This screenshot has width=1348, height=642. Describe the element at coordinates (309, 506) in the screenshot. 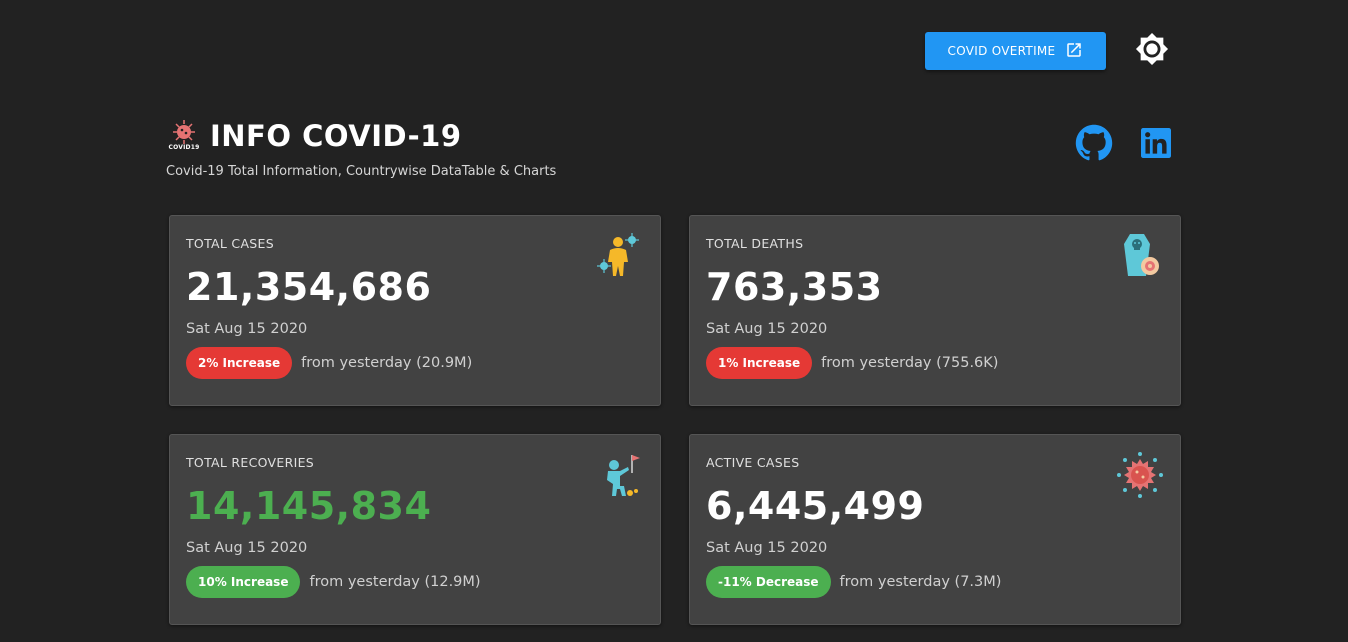

I see `card-value: 14,145,834` at that location.